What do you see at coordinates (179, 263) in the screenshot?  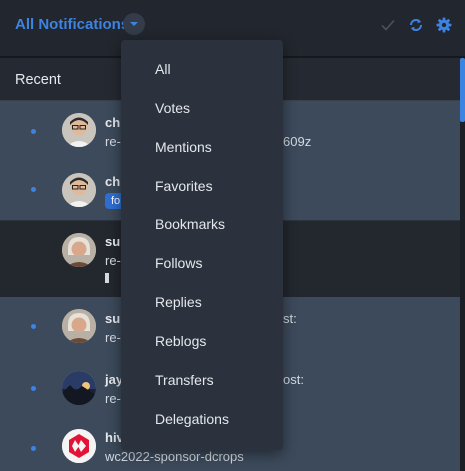 I see `filter-option-label: Follows` at bounding box center [179, 263].